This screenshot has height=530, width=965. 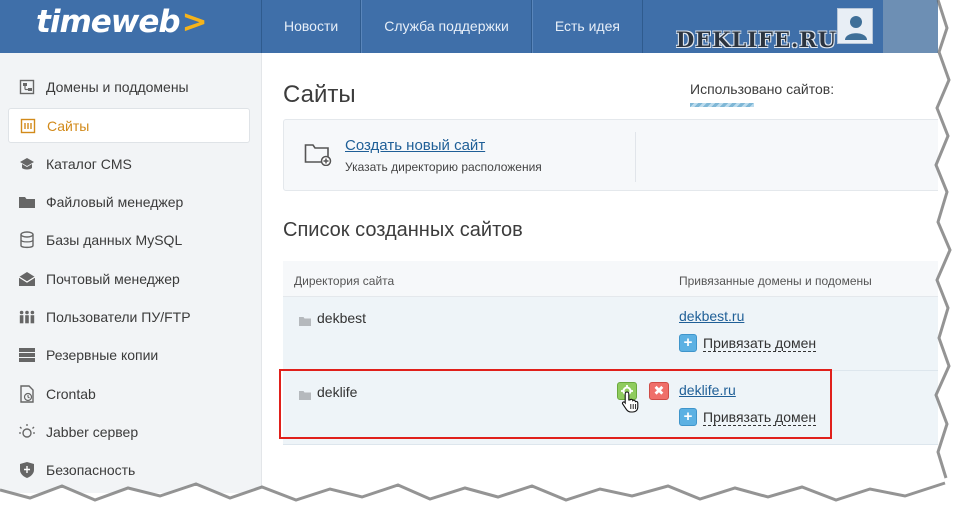 I want to click on user-icon, so click(x=856, y=28).